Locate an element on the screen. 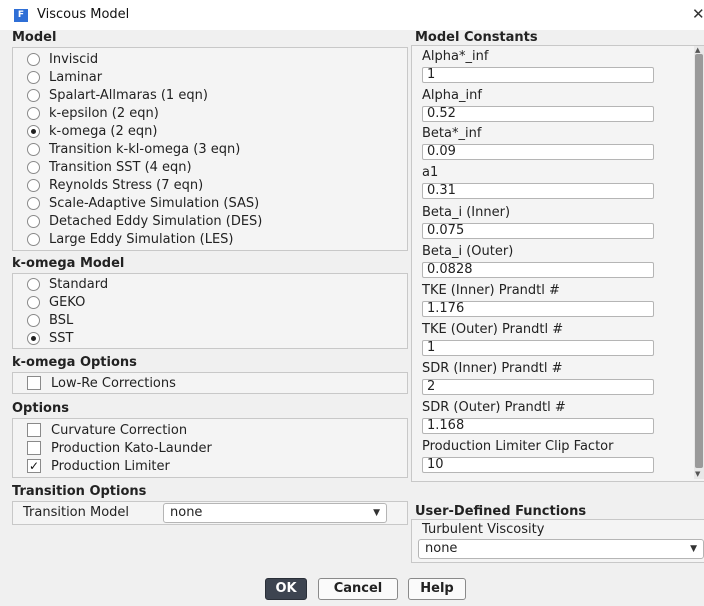 This screenshot has width=704, height=606. app-icon: F is located at coordinates (21, 15).